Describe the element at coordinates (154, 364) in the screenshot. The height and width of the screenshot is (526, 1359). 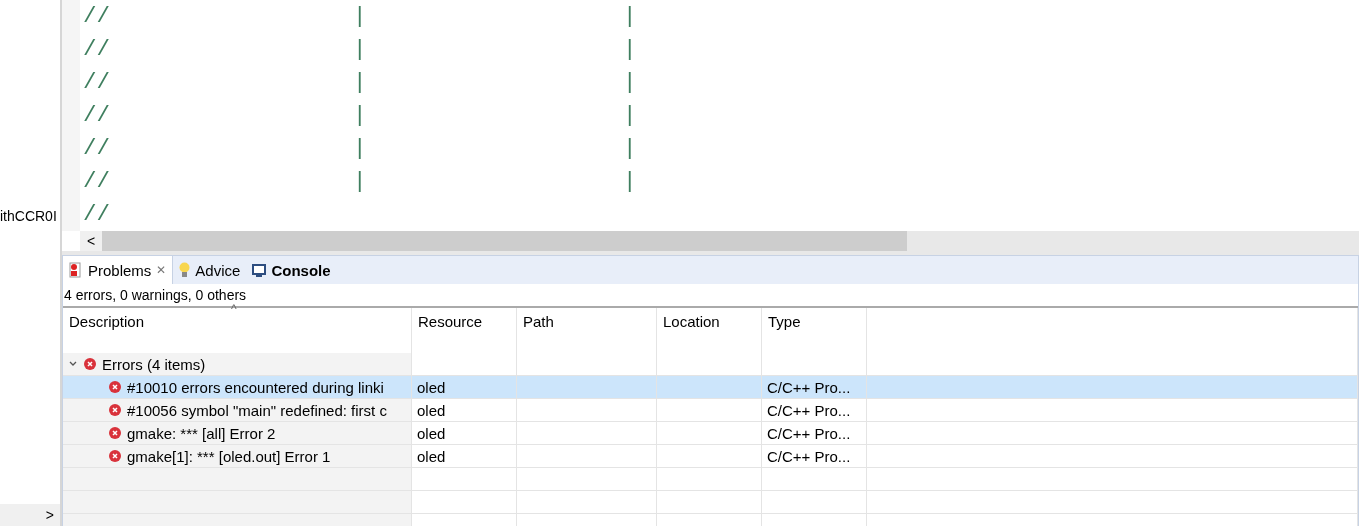
I see `group-label: Errors (4 items)` at that location.